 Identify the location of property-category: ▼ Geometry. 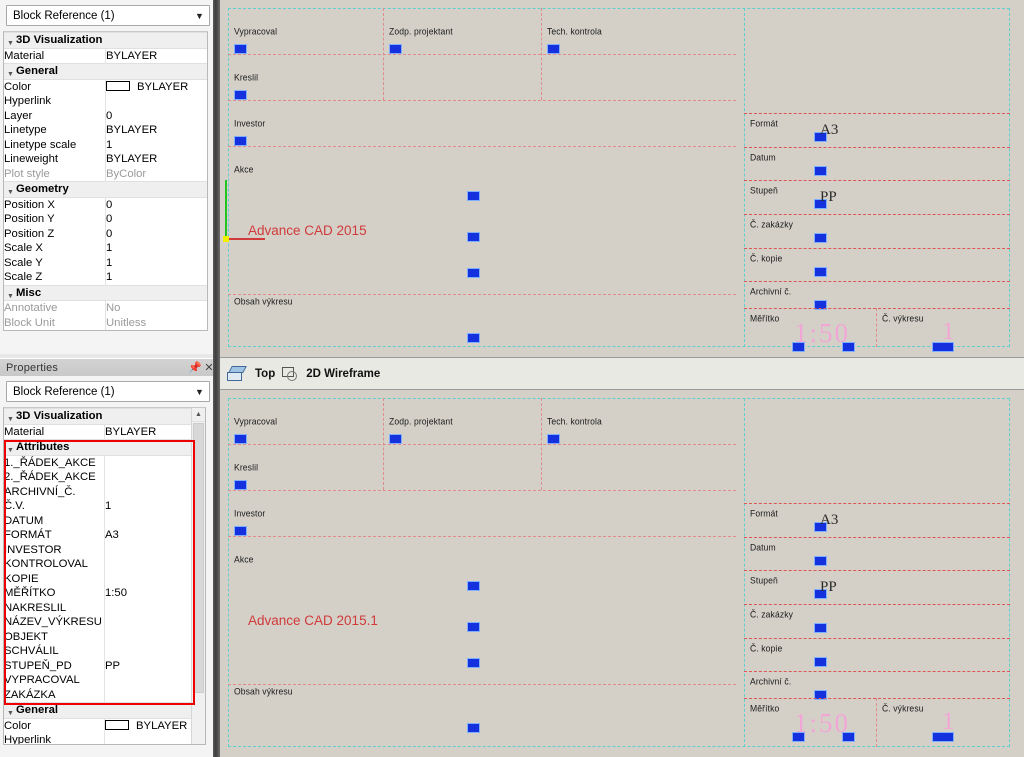
(105, 189).